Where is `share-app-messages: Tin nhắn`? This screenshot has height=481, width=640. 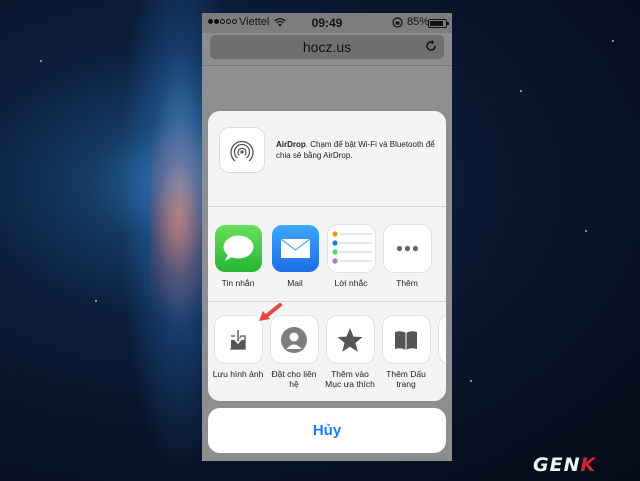 share-app-messages: Tin nhắn is located at coordinates (238, 256).